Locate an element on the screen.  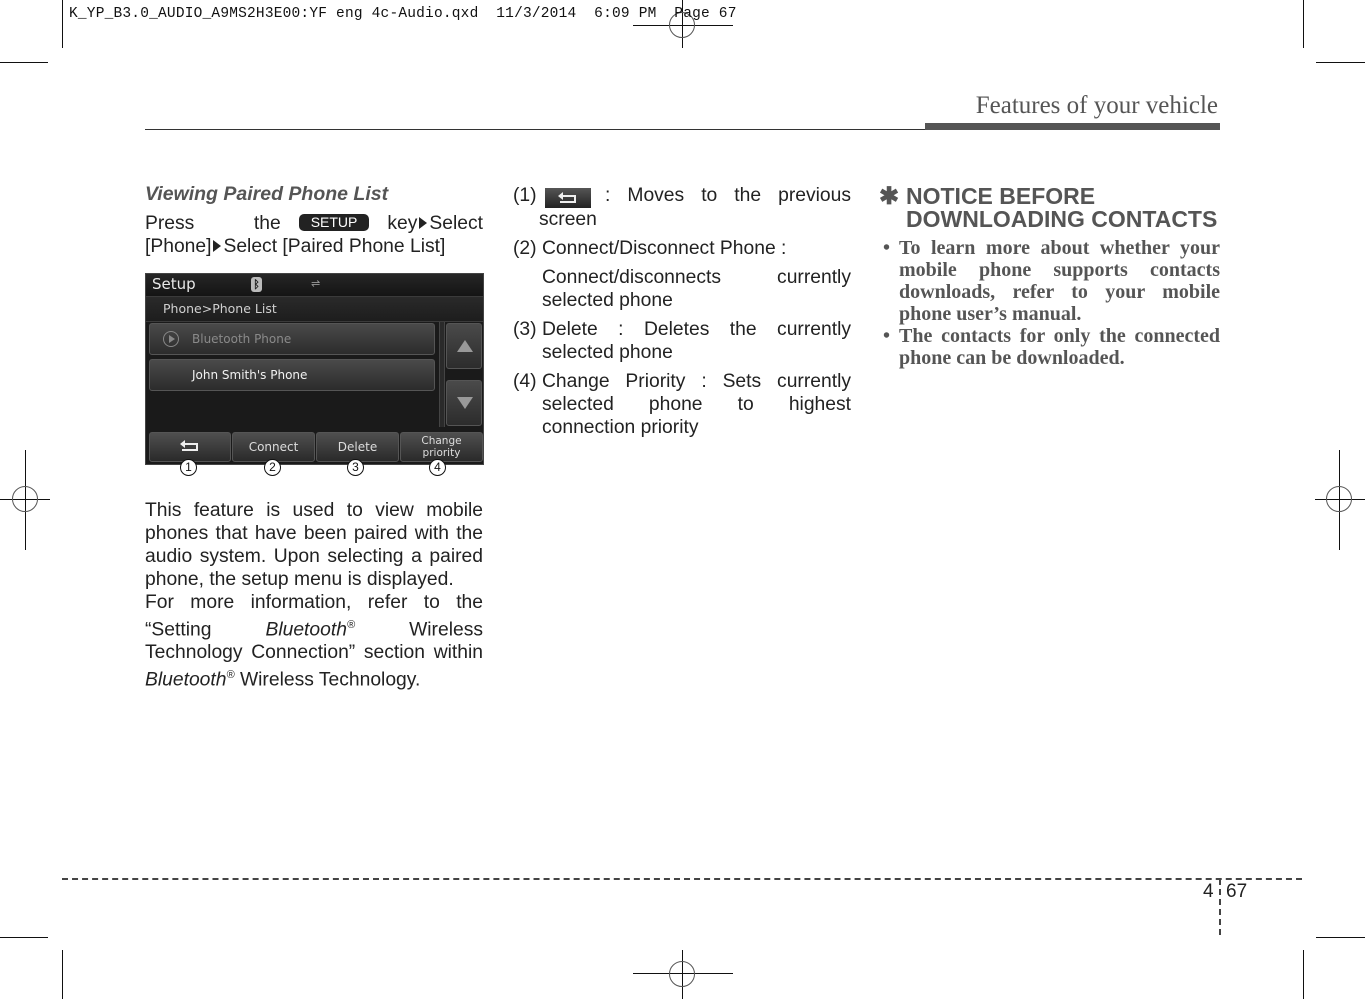
delete-button: Delete is located at coordinates (357, 447).